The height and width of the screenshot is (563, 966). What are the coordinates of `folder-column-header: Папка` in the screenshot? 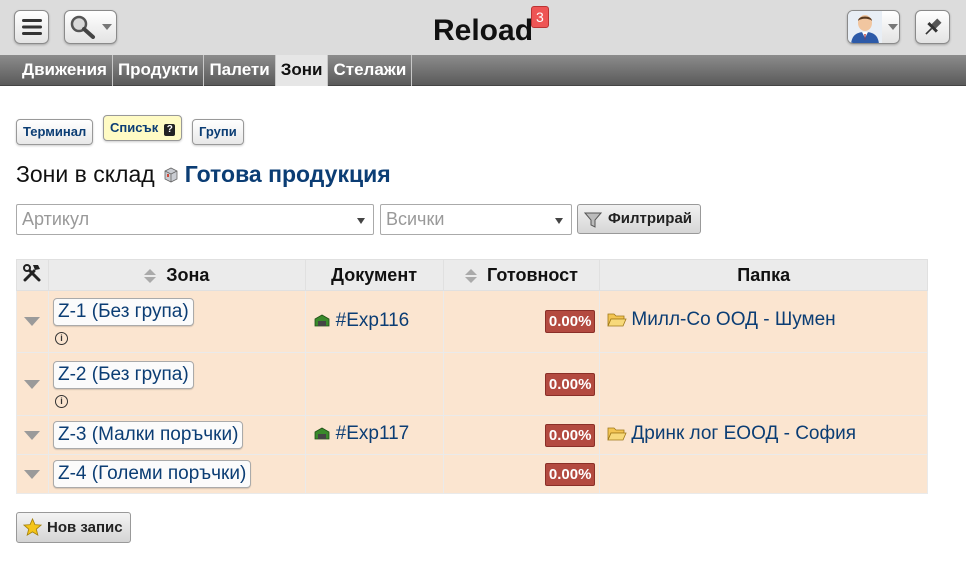 It's located at (763, 275).